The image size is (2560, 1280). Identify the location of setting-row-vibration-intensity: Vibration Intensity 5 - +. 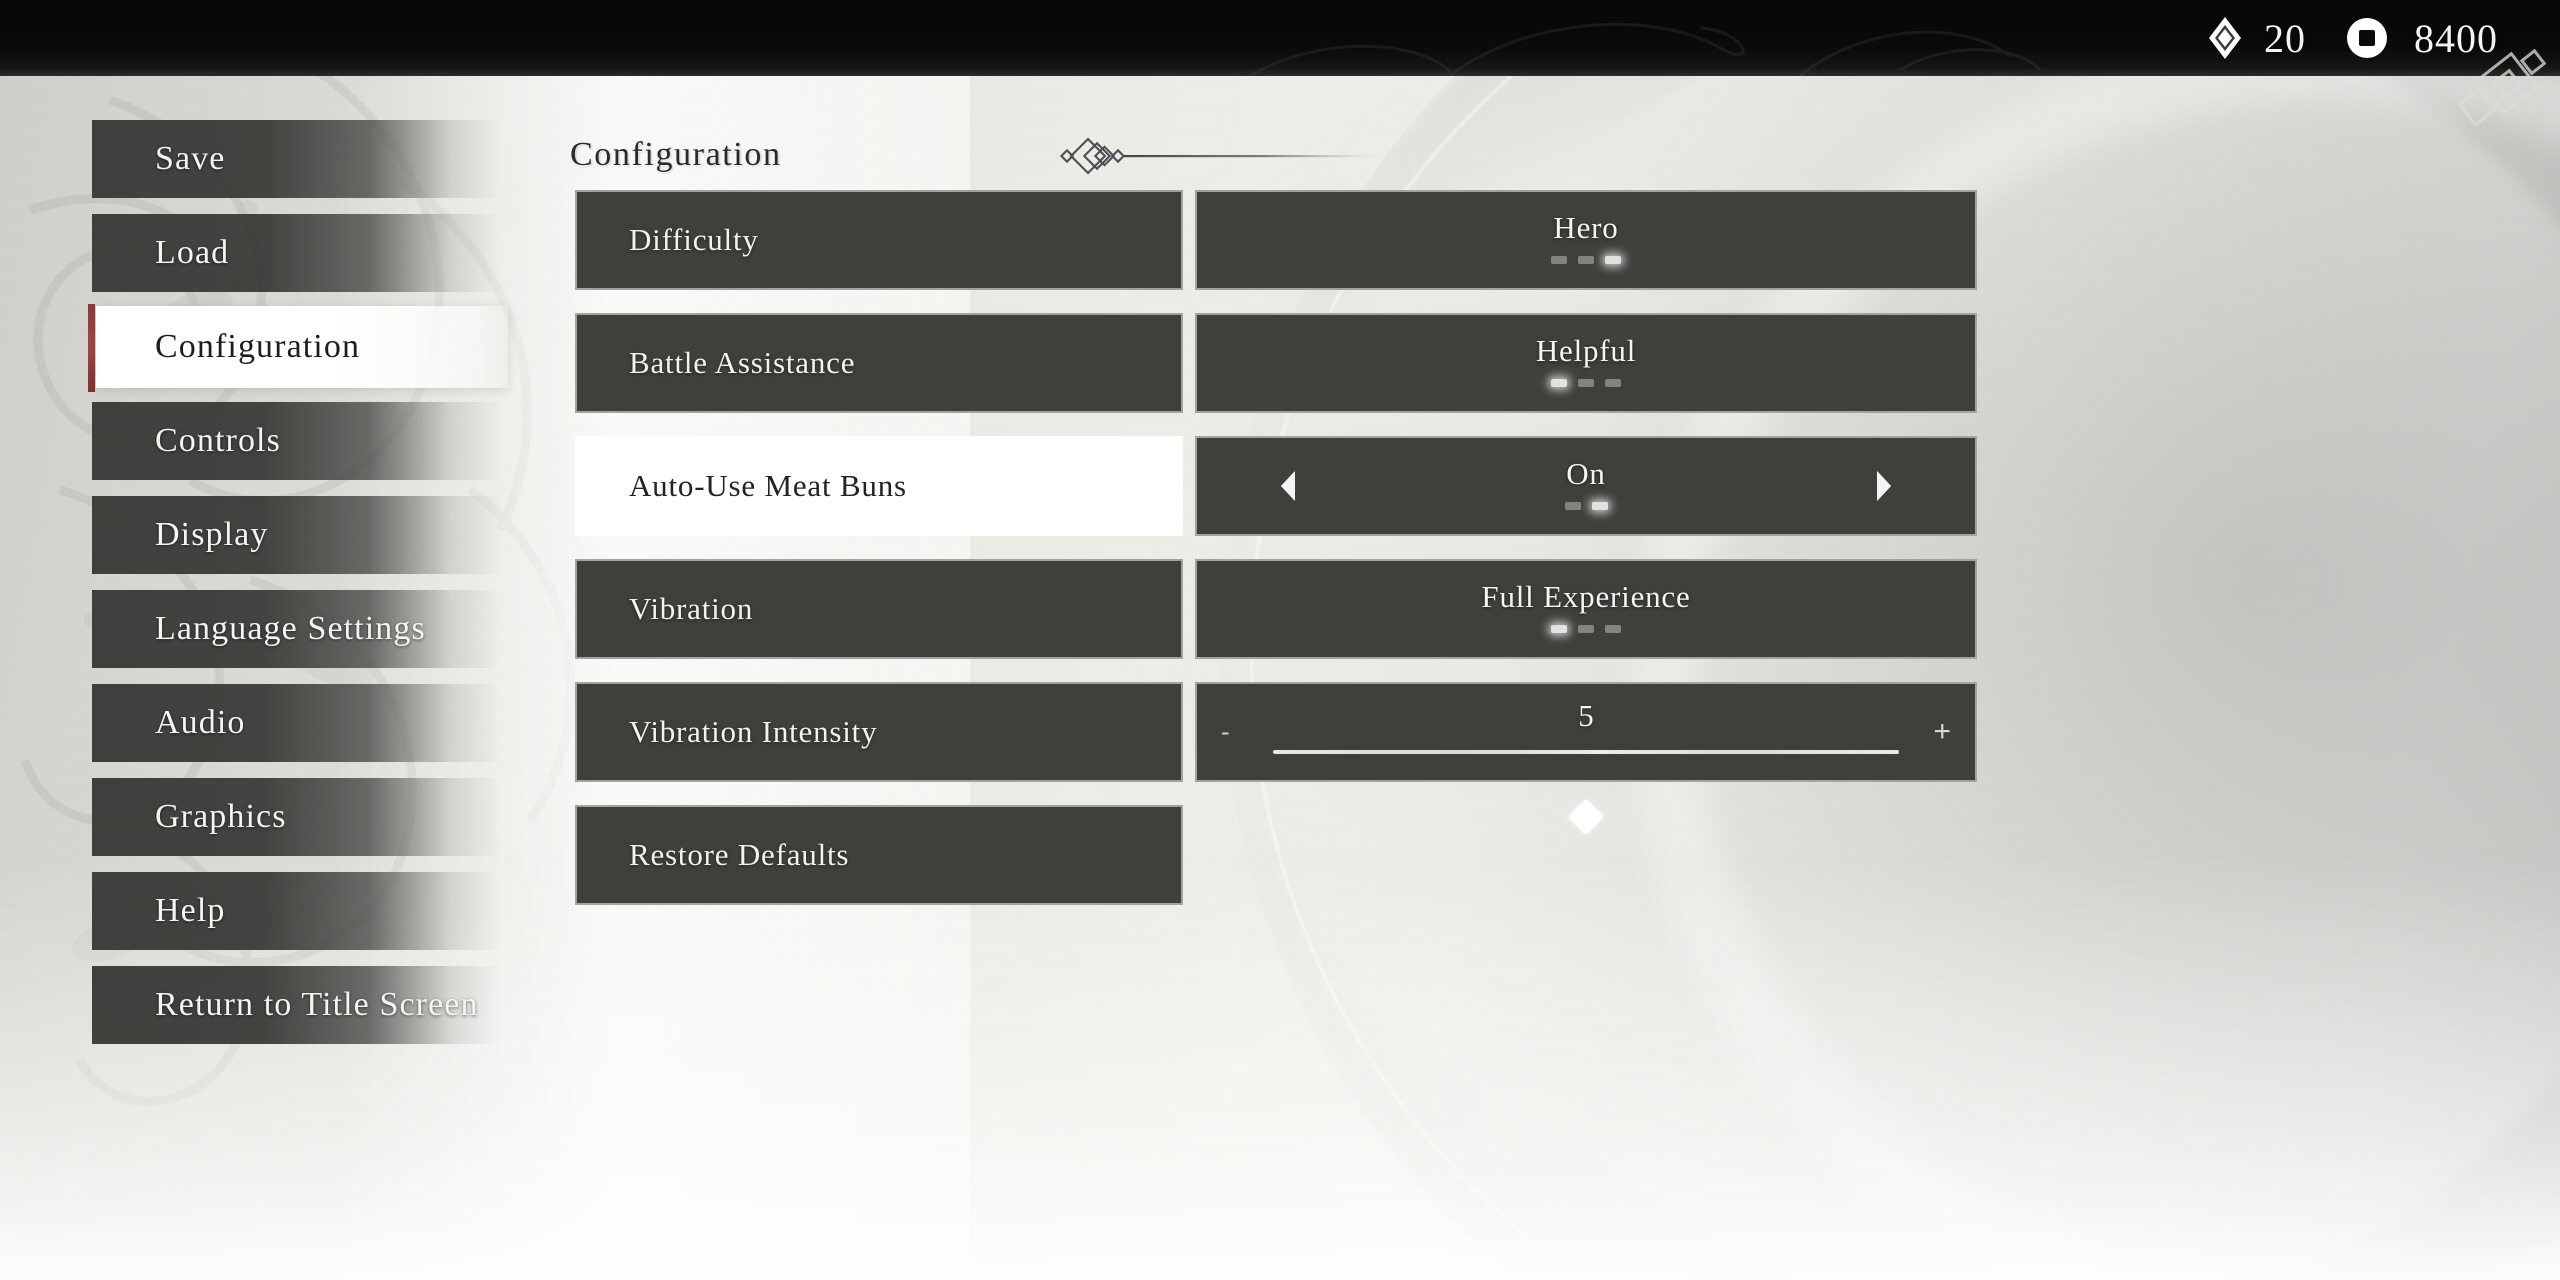
(1276, 759).